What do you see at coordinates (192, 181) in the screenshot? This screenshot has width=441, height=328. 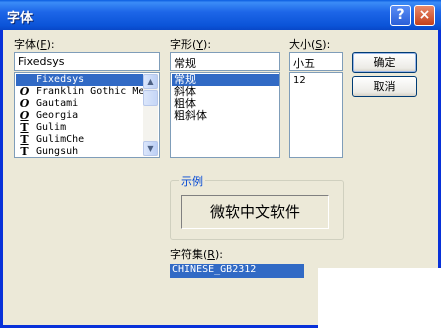 I see `sample-title: 示例` at bounding box center [192, 181].